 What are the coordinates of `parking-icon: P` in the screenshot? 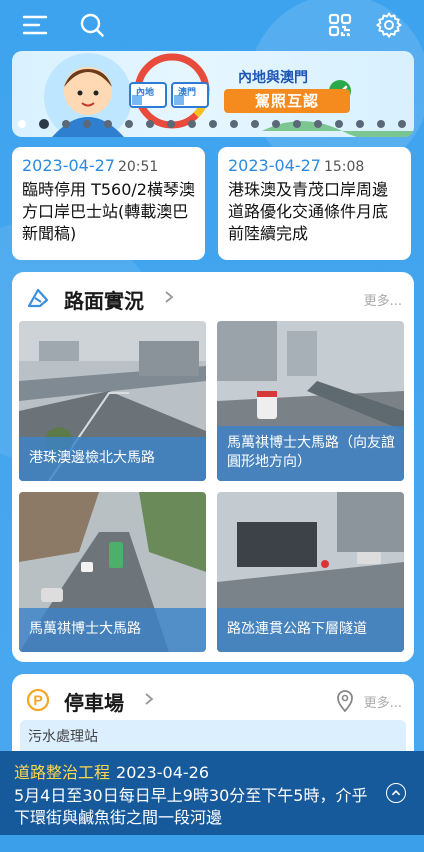 It's located at (38, 700).